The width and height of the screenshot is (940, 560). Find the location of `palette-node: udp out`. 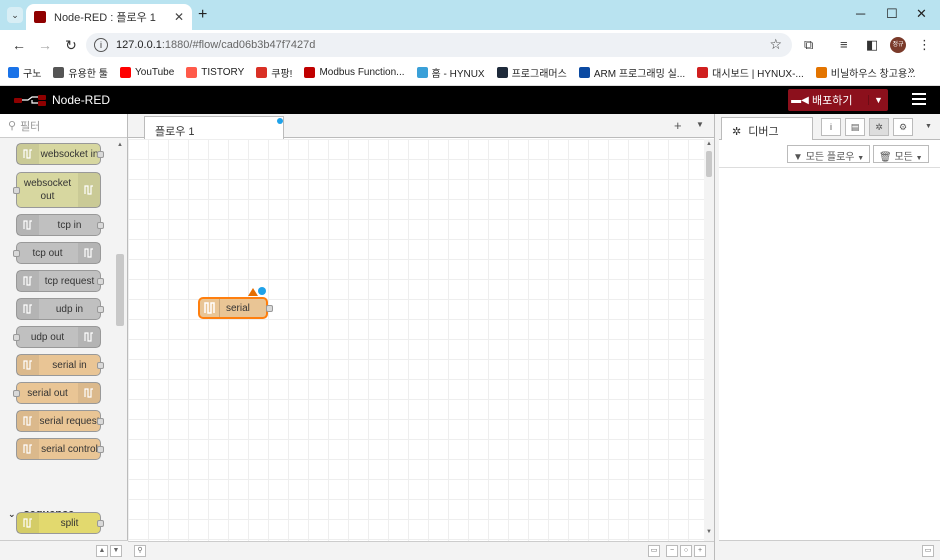

palette-node: udp out is located at coordinates (57, 337).